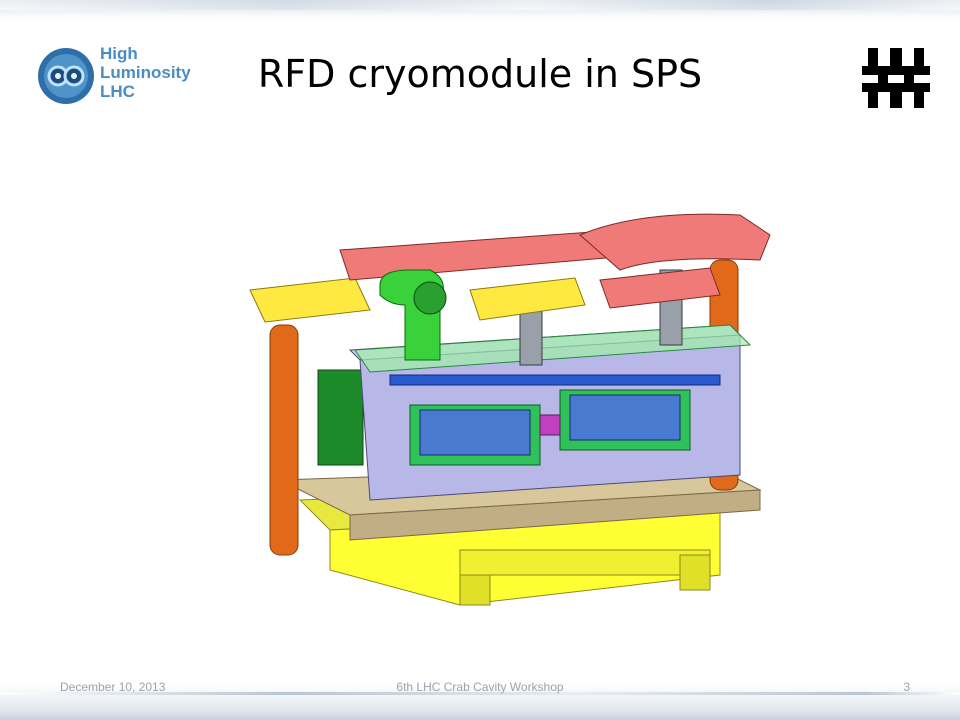 The width and height of the screenshot is (960, 720). What do you see at coordinates (896, 78) in the screenshot?
I see `fermilab-logo-icon` at bounding box center [896, 78].